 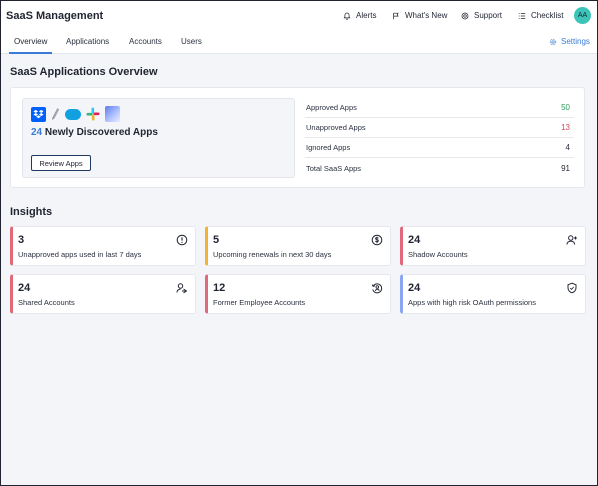 I want to click on insight-card-shared-accounts: 24 Shared Accounts, so click(x=103, y=294).